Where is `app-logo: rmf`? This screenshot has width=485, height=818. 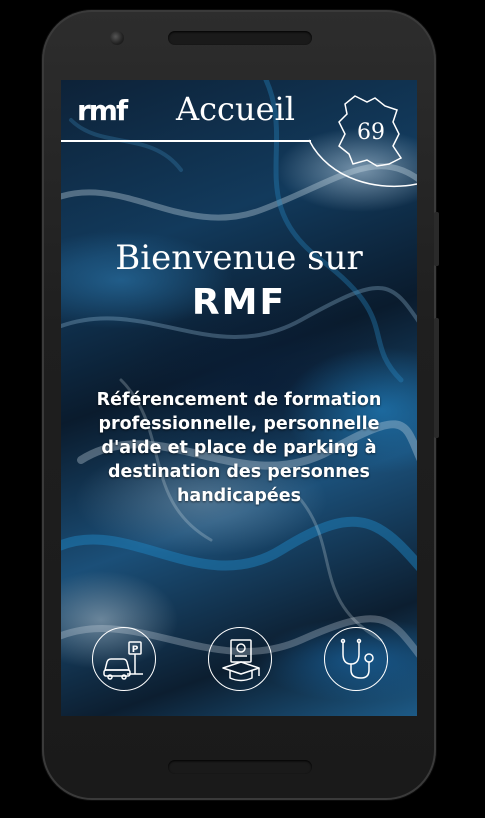
app-logo: rmf is located at coordinates (102, 110).